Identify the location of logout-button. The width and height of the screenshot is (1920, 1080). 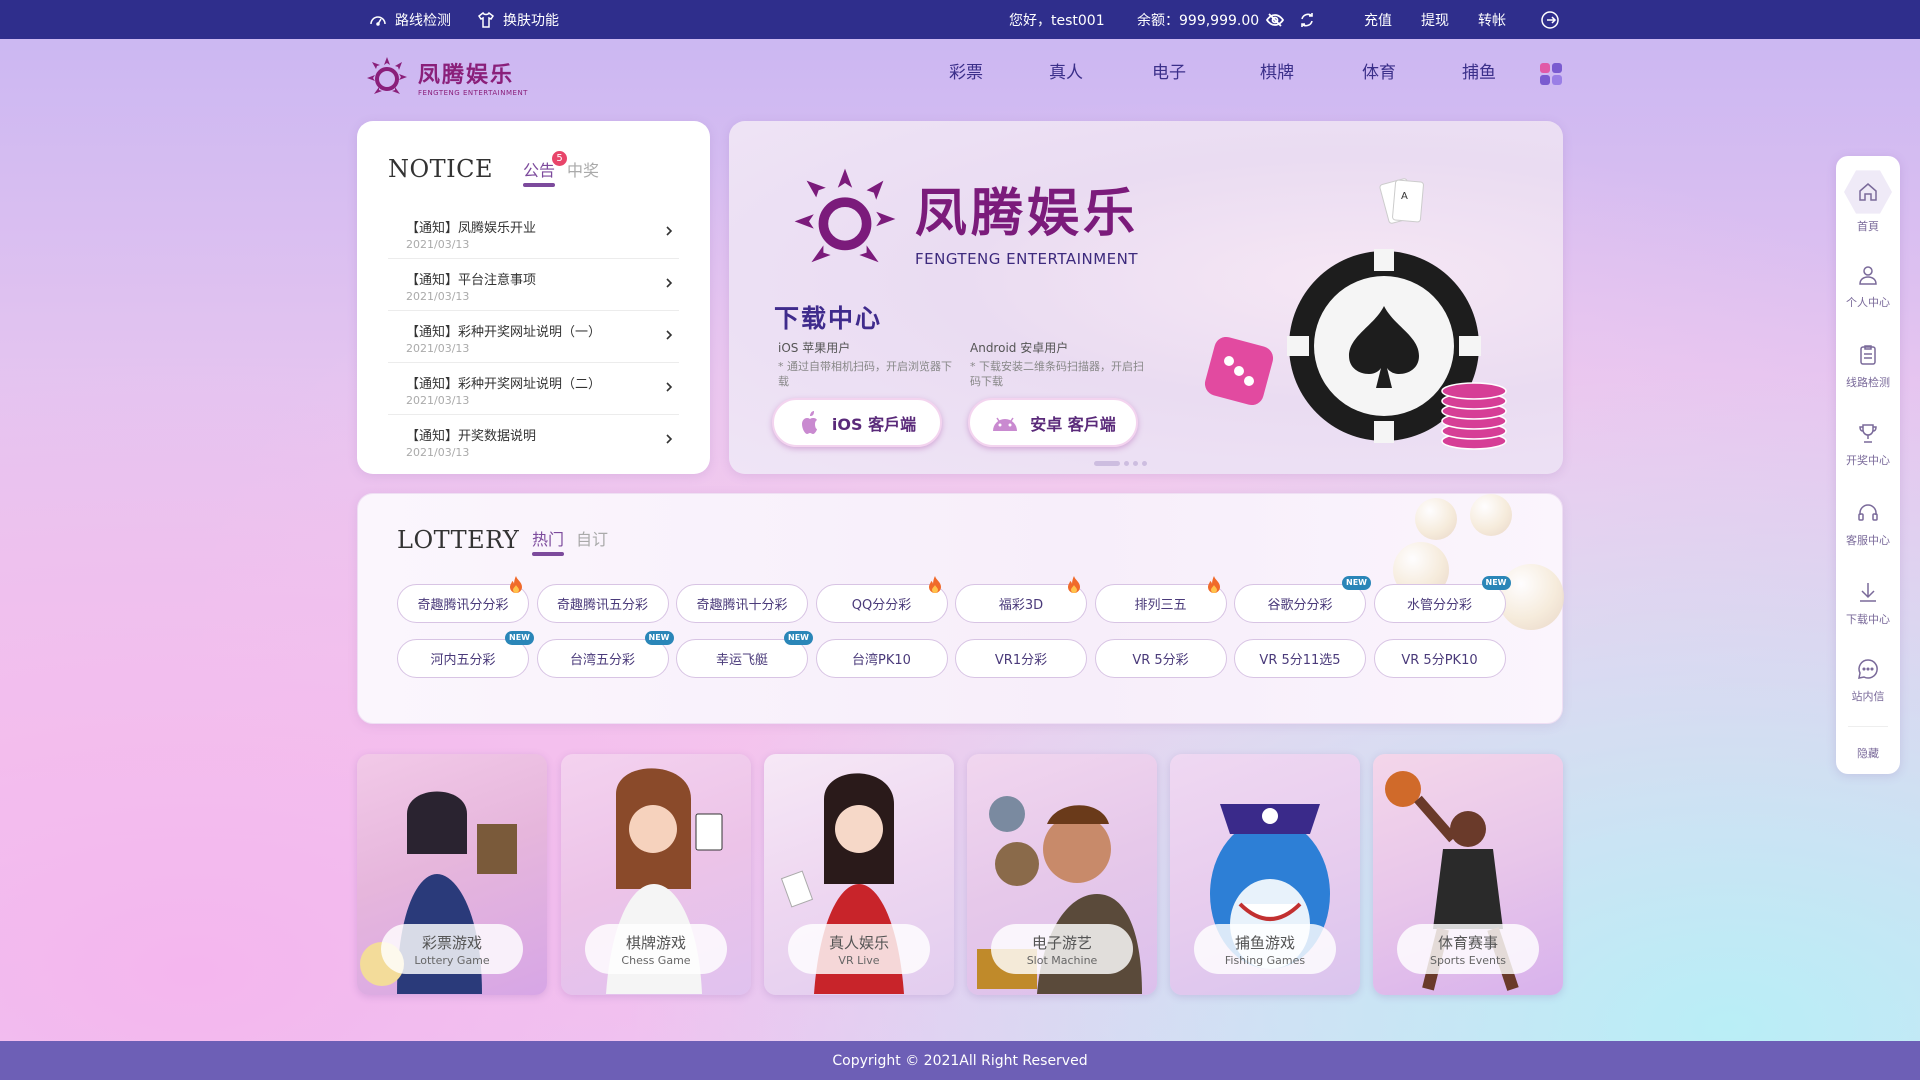
(1550, 19).